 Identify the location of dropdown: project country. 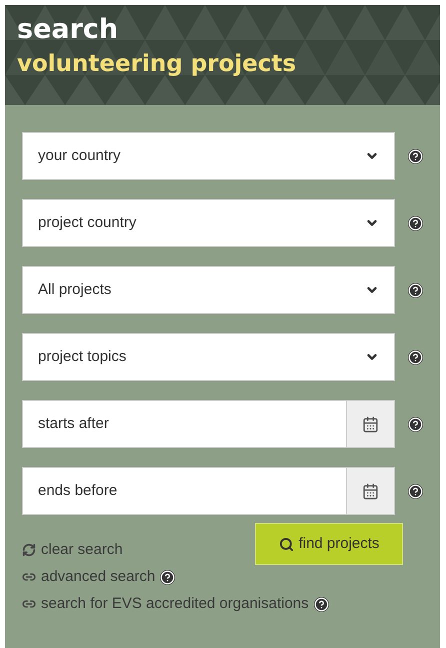
(208, 223).